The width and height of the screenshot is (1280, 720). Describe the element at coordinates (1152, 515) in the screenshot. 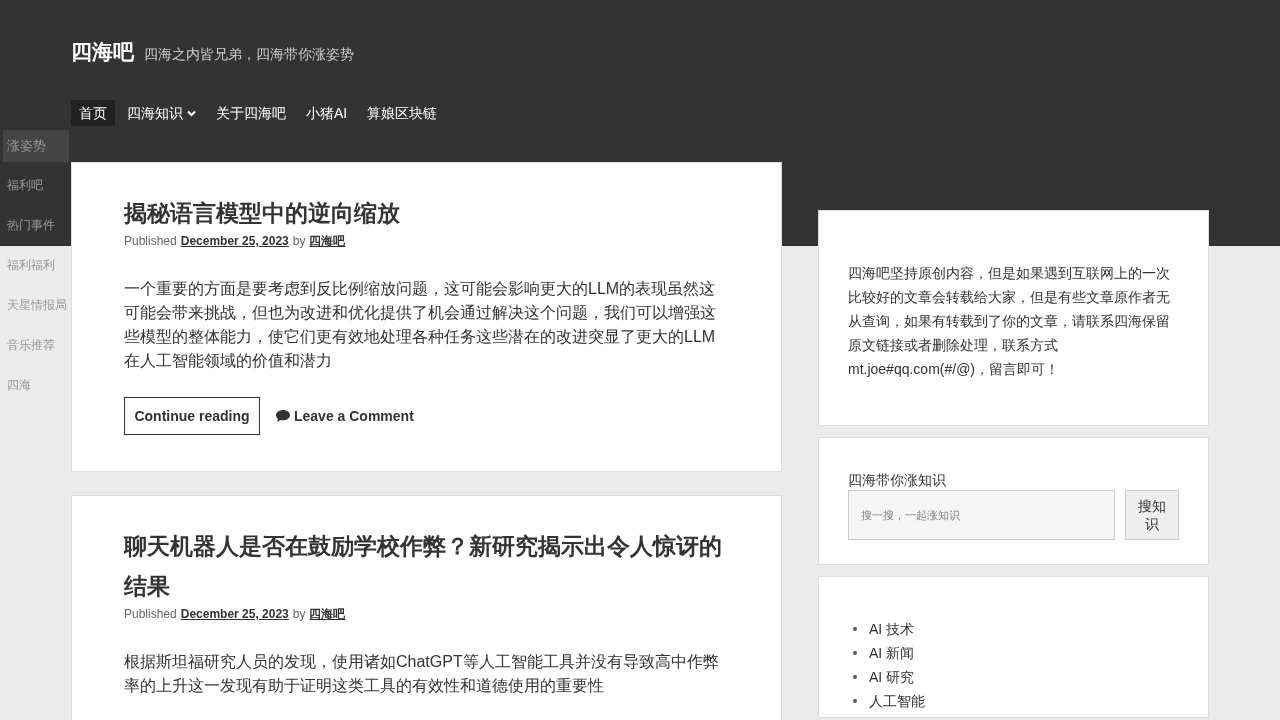

I see `search-button: 搜知识` at that location.